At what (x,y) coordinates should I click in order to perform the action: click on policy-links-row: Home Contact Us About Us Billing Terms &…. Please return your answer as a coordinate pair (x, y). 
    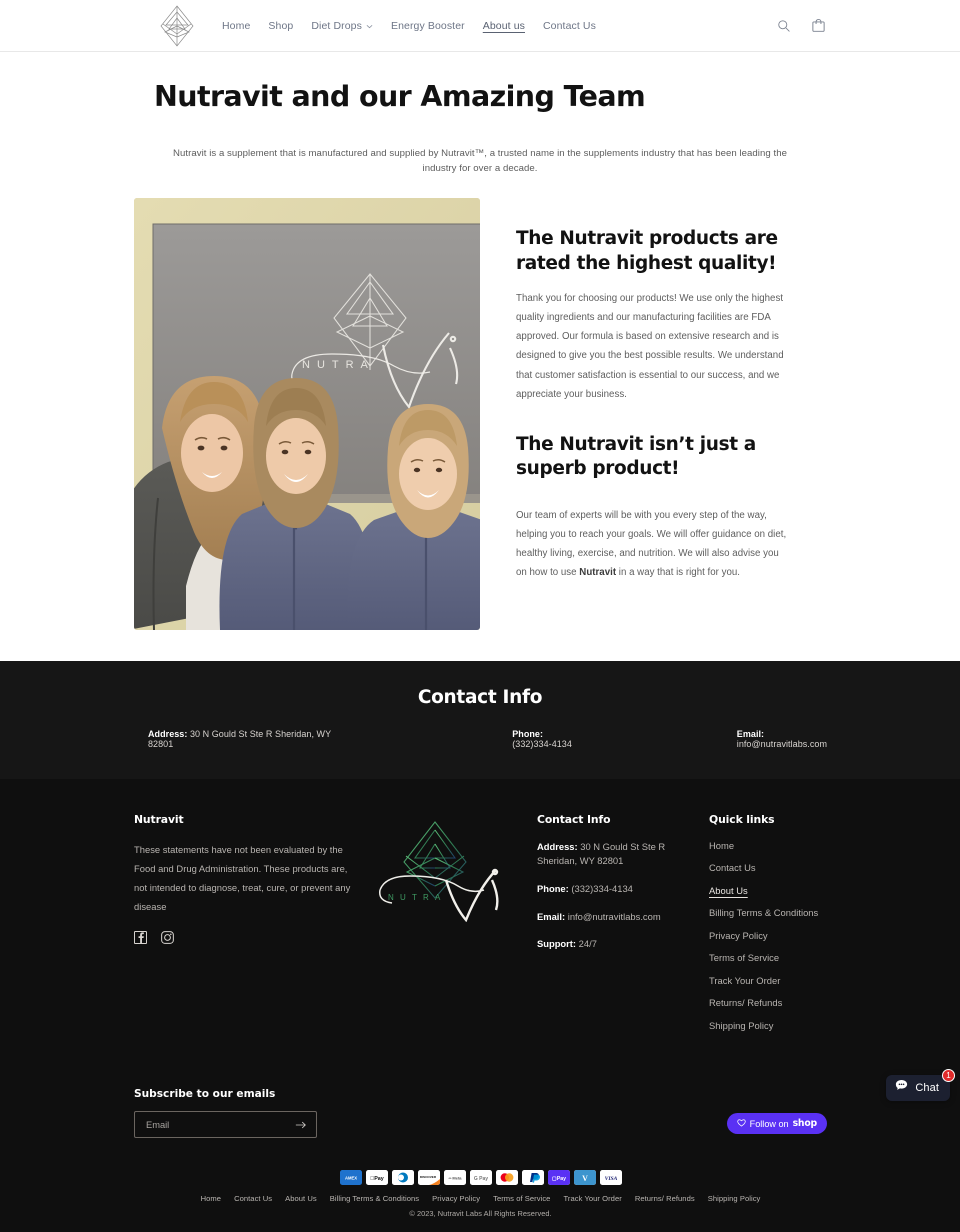
    Looking at the image, I should click on (480, 1198).